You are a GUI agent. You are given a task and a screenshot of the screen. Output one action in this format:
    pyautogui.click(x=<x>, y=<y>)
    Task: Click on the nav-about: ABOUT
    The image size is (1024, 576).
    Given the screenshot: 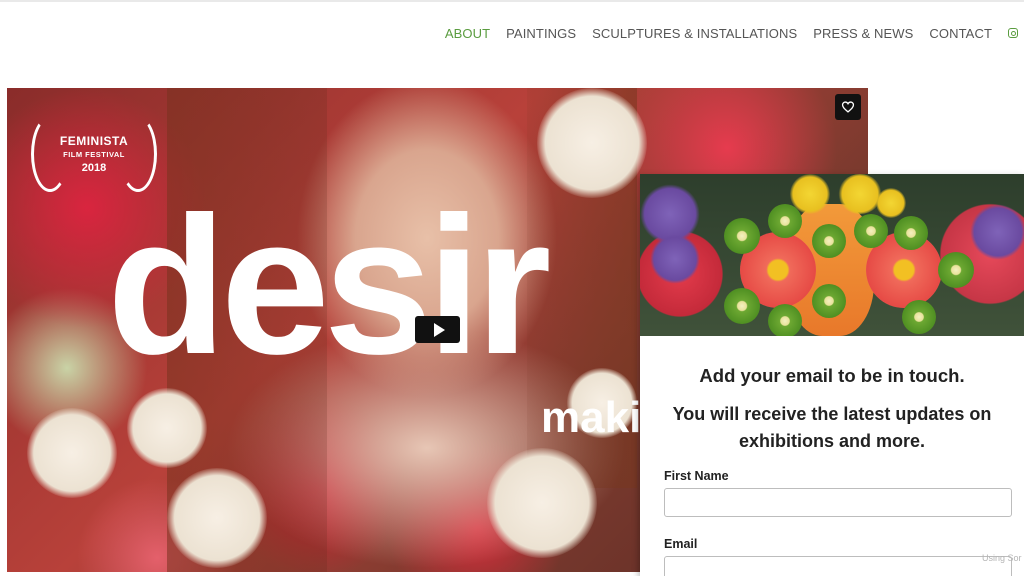 What is the action you would take?
    pyautogui.click(x=467, y=33)
    